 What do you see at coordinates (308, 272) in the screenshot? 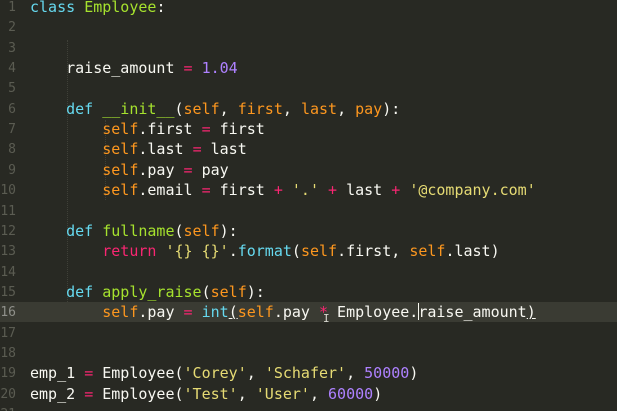
I see `code-line: 14` at bounding box center [308, 272].